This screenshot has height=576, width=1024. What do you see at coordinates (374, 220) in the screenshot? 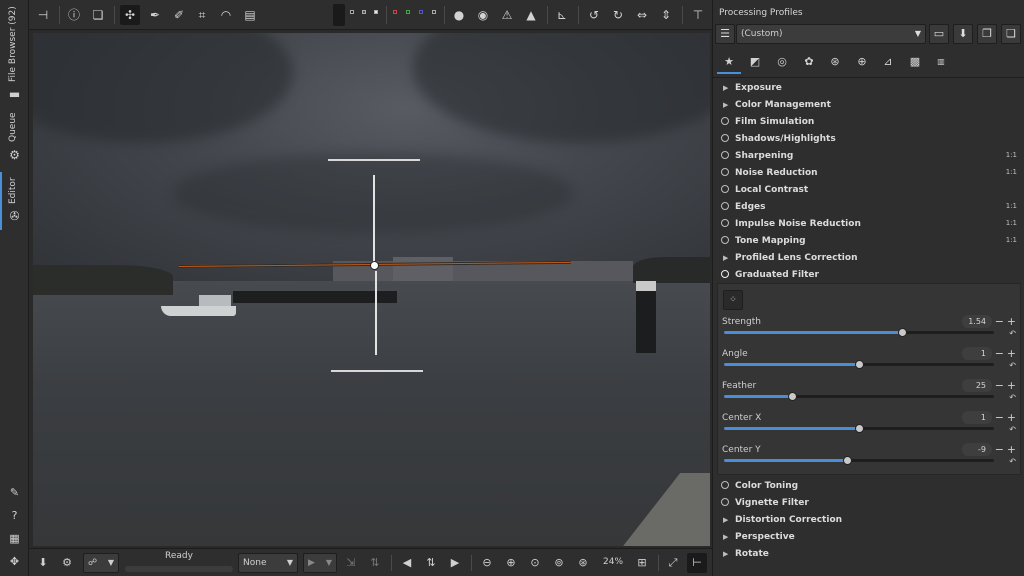
I see `gf-top-feather-line` at bounding box center [374, 220].